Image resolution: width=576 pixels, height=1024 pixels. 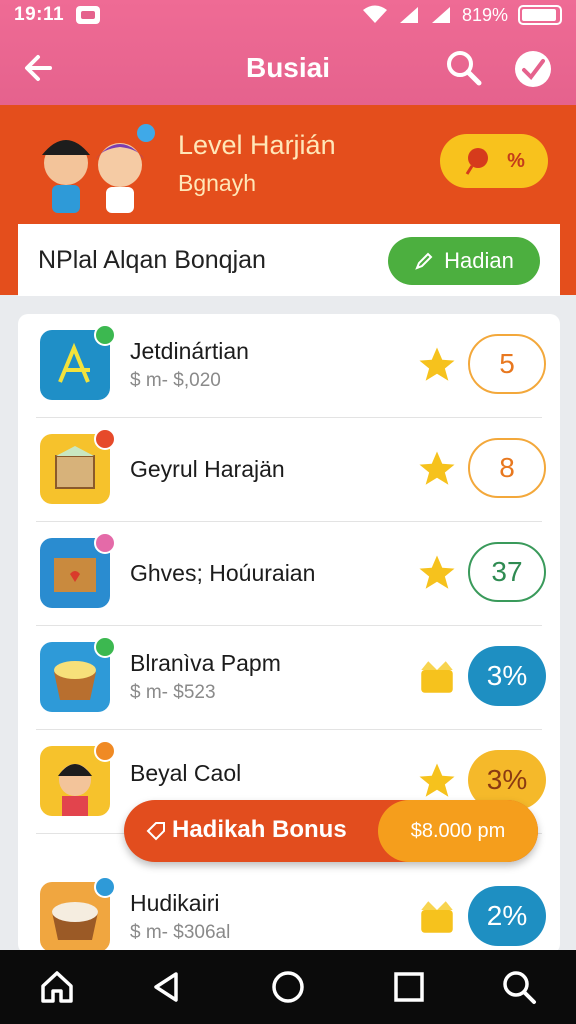 I want to click on bonus-label: Hadikah Bonus, so click(x=259, y=829).